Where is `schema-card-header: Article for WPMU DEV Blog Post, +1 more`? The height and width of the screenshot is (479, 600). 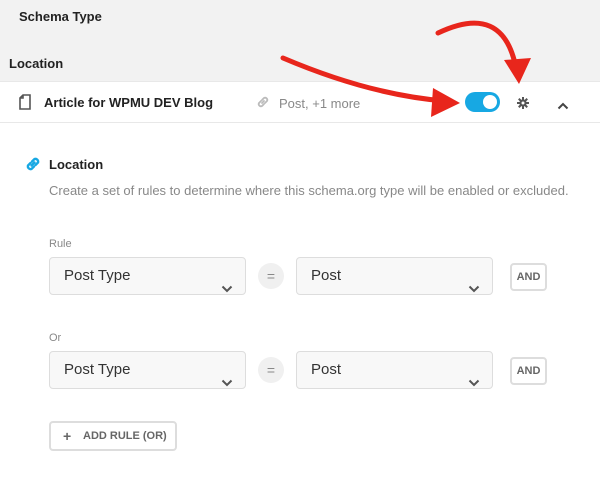
schema-card-header: Article for WPMU DEV Blog Post, +1 more is located at coordinates (300, 102).